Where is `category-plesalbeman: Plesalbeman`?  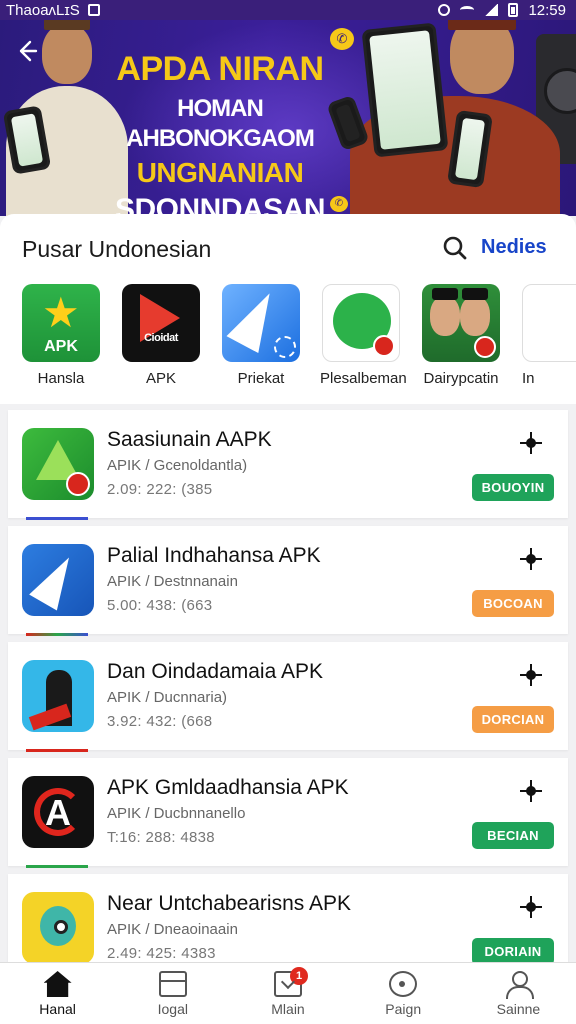 category-plesalbeman: Plesalbeman is located at coordinates (371, 335).